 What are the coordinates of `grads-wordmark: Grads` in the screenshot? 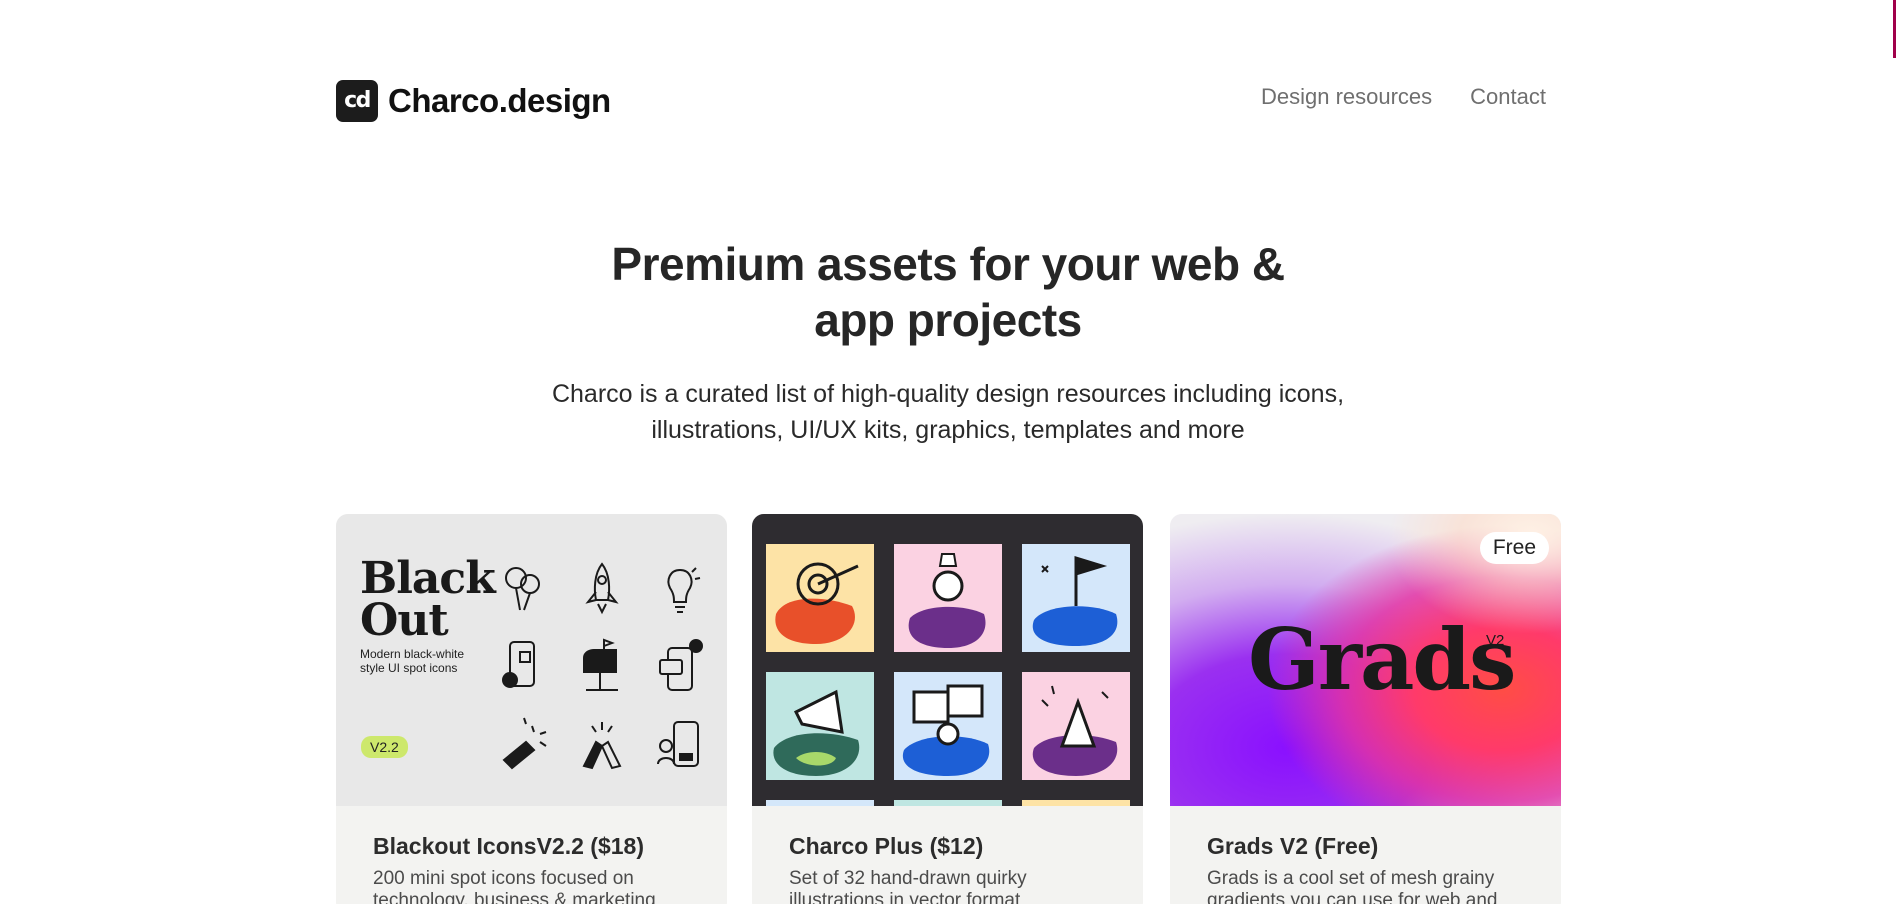 It's located at (1382, 659).